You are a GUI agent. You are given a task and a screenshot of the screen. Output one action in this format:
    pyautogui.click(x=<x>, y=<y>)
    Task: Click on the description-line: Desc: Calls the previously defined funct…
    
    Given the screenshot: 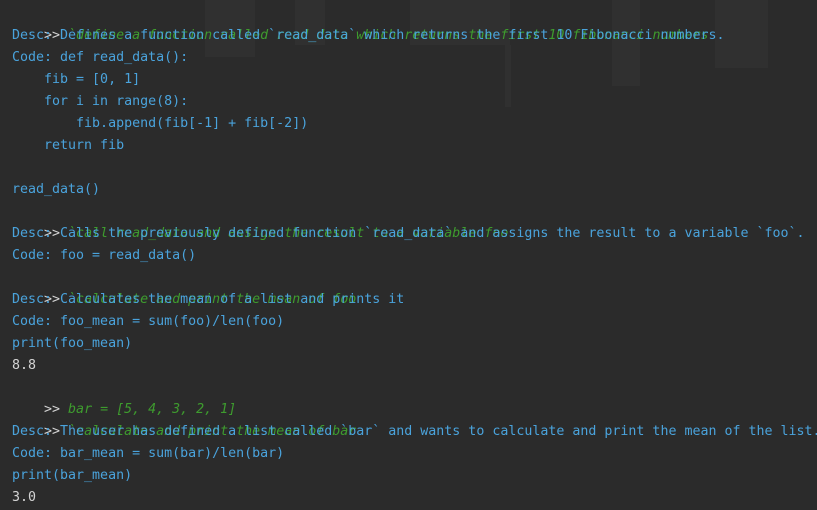 What is the action you would take?
    pyautogui.click(x=408, y=233)
    